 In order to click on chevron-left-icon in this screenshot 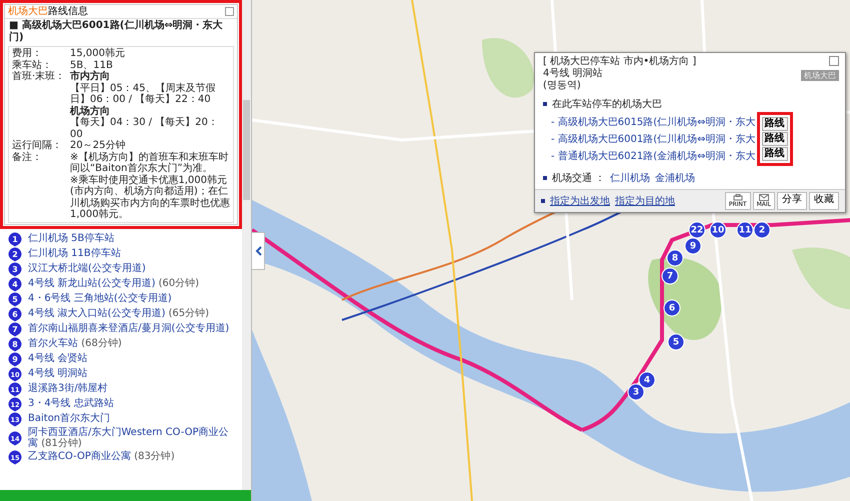, I will do `click(258, 251)`.